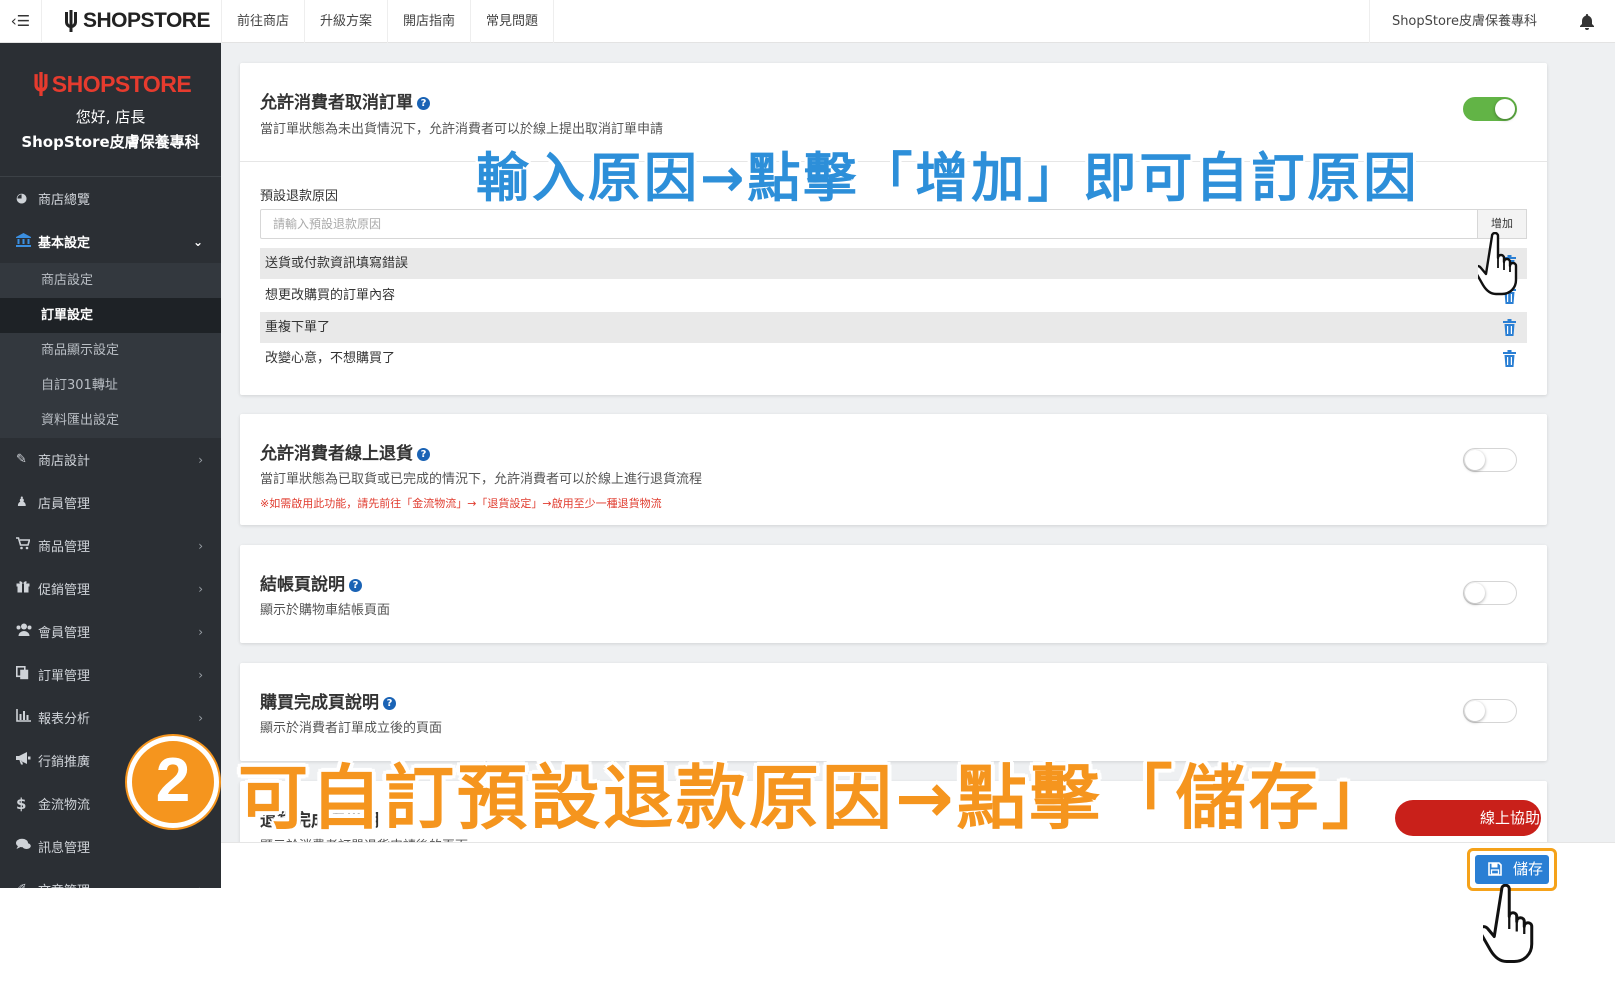 This screenshot has width=1615, height=990. Describe the element at coordinates (64, 762) in the screenshot. I see `sidebar-item-label: 行銷推廣` at that location.